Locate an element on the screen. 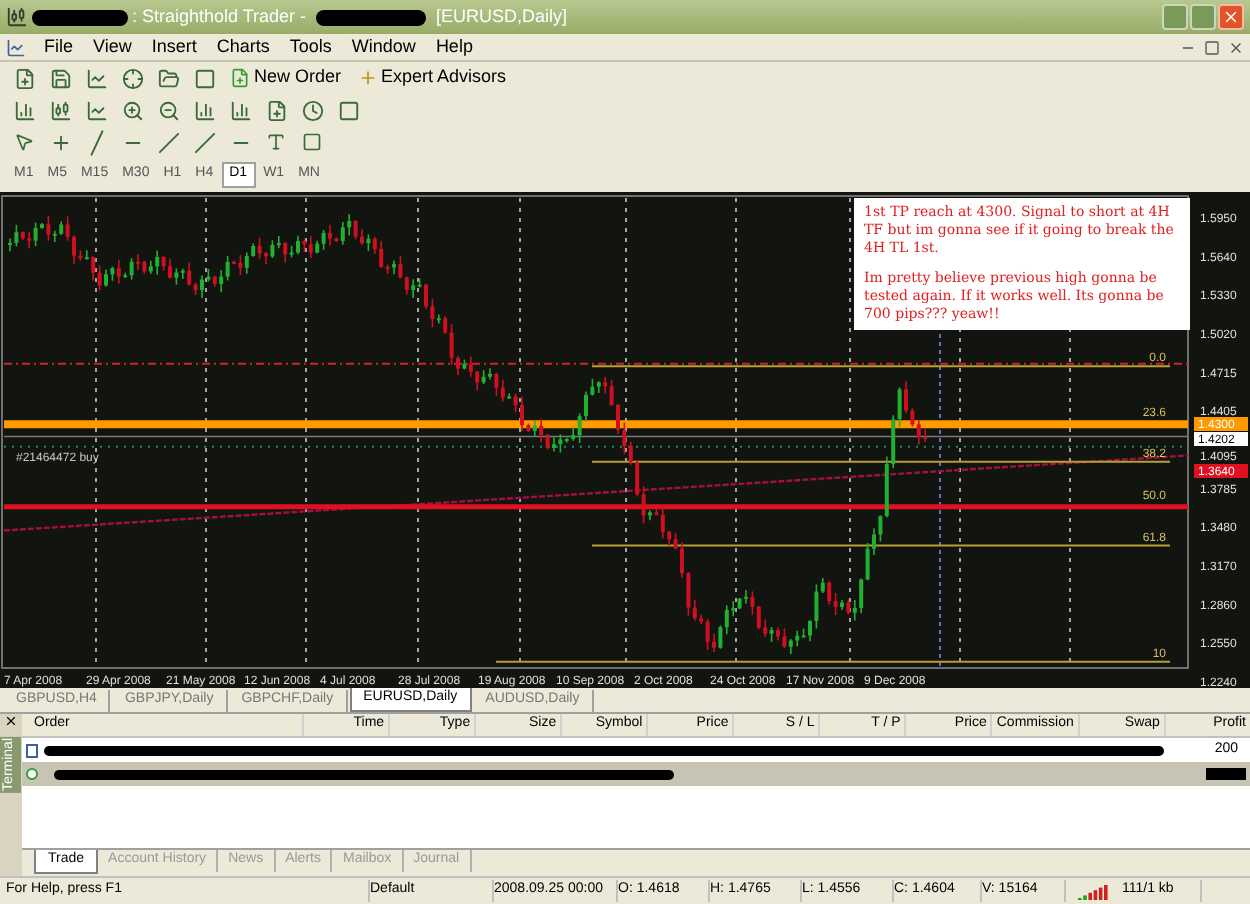 The height and width of the screenshot is (904, 1250). expert-advisors-button: Expert Advisors is located at coordinates (432, 78).